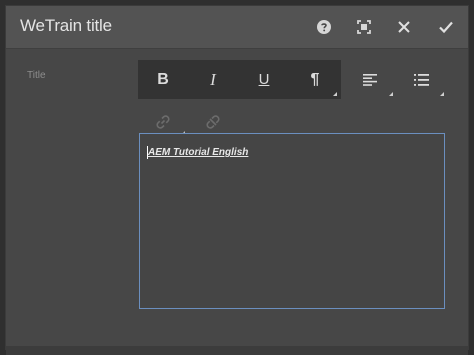 The image size is (474, 355). I want to click on help-button, so click(324, 27).